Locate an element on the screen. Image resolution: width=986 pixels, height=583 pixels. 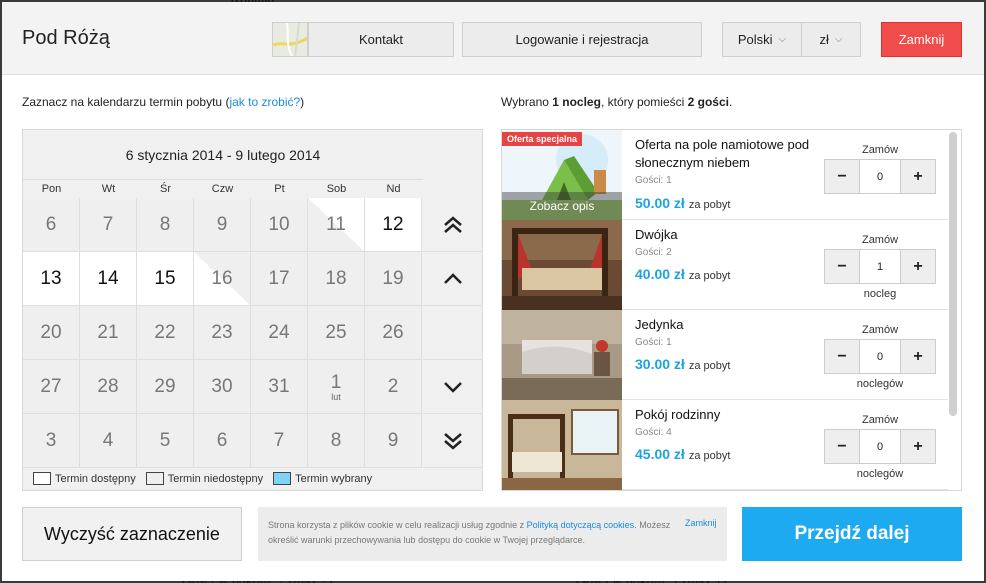
day-number: 10 is located at coordinates (279, 224).